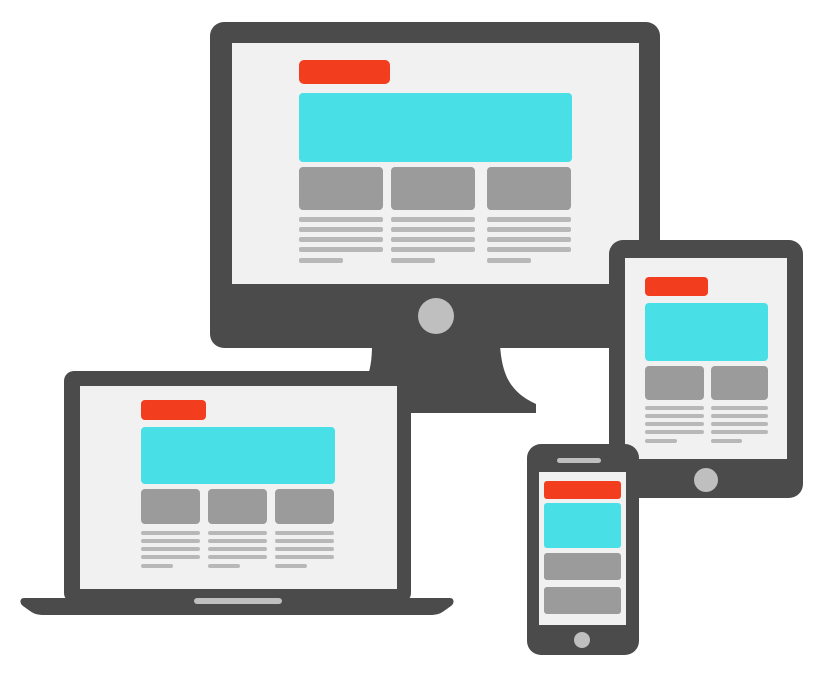 Image resolution: width=837 pixels, height=679 pixels. I want to click on smartphone, so click(583, 549).